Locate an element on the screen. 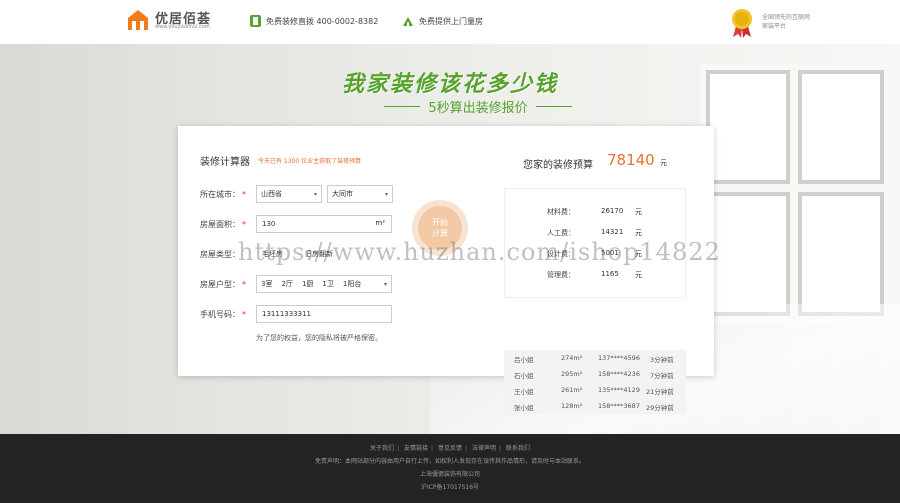 This screenshot has width=900, height=503. hero-subtitle-row: 5秒算出装修报价 is located at coordinates (478, 106).